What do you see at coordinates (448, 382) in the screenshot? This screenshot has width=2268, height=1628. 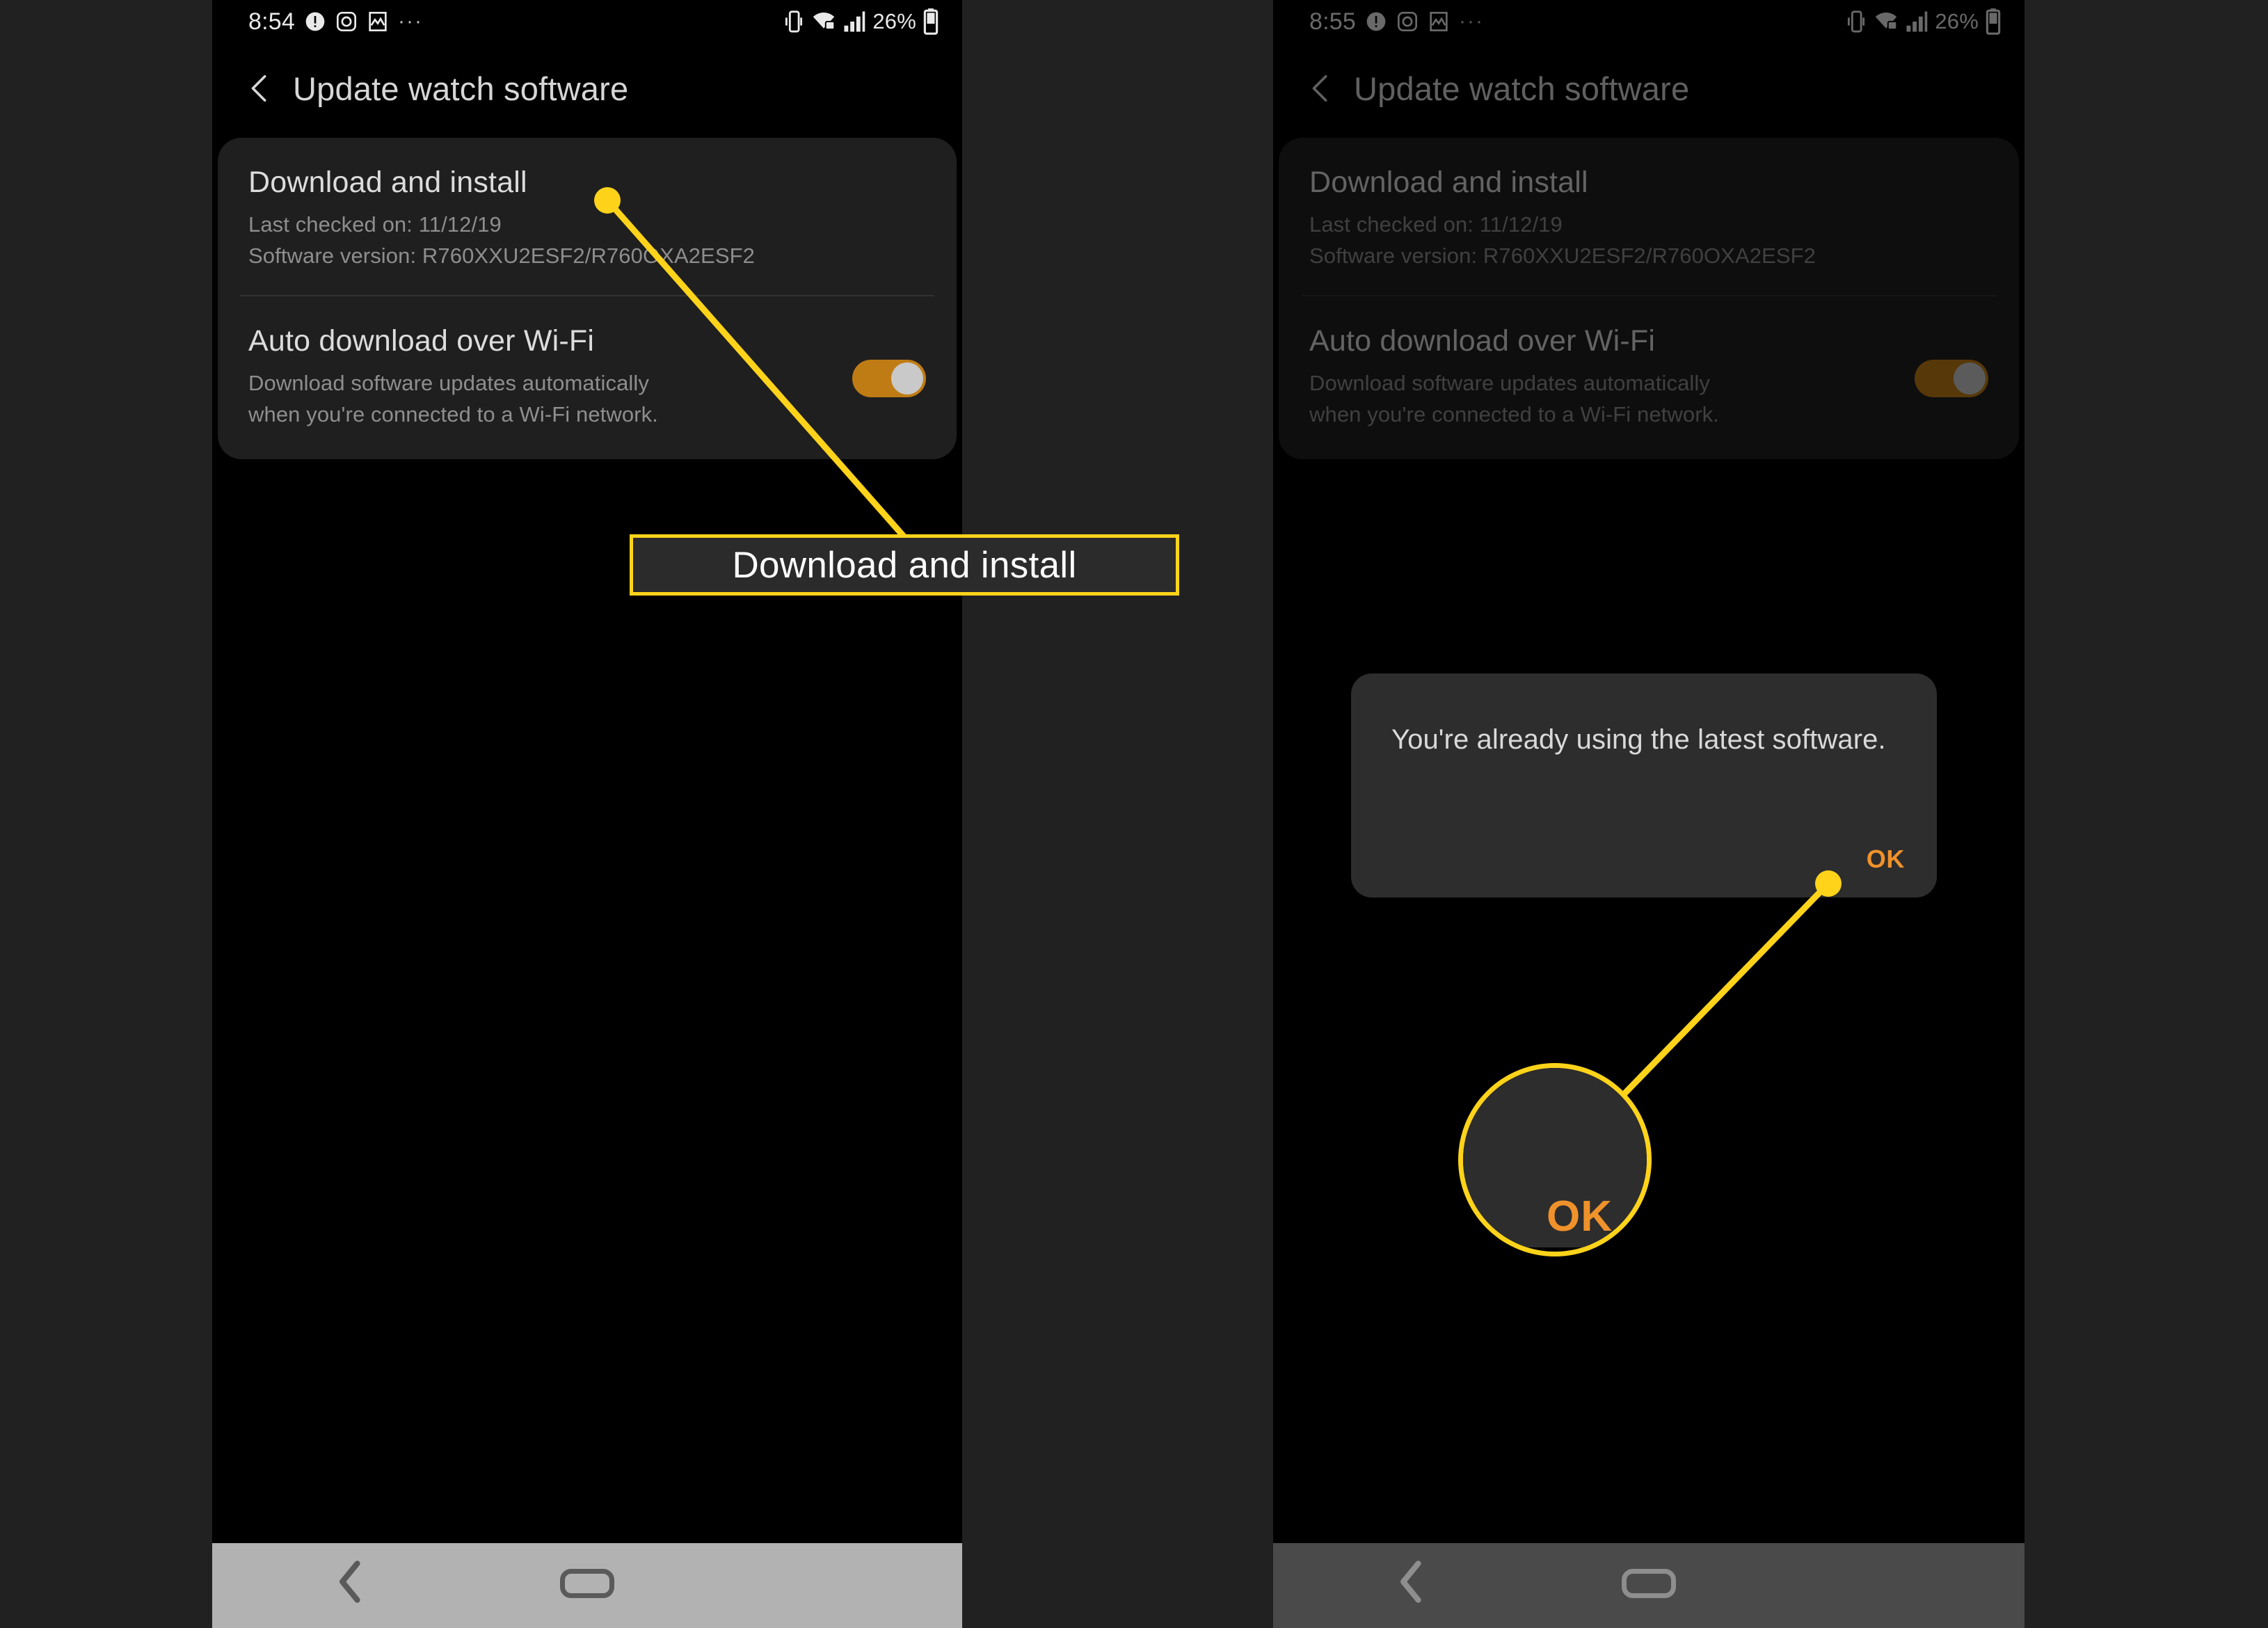 I see `auto-download-desc-line1: Download software updates automatically` at bounding box center [448, 382].